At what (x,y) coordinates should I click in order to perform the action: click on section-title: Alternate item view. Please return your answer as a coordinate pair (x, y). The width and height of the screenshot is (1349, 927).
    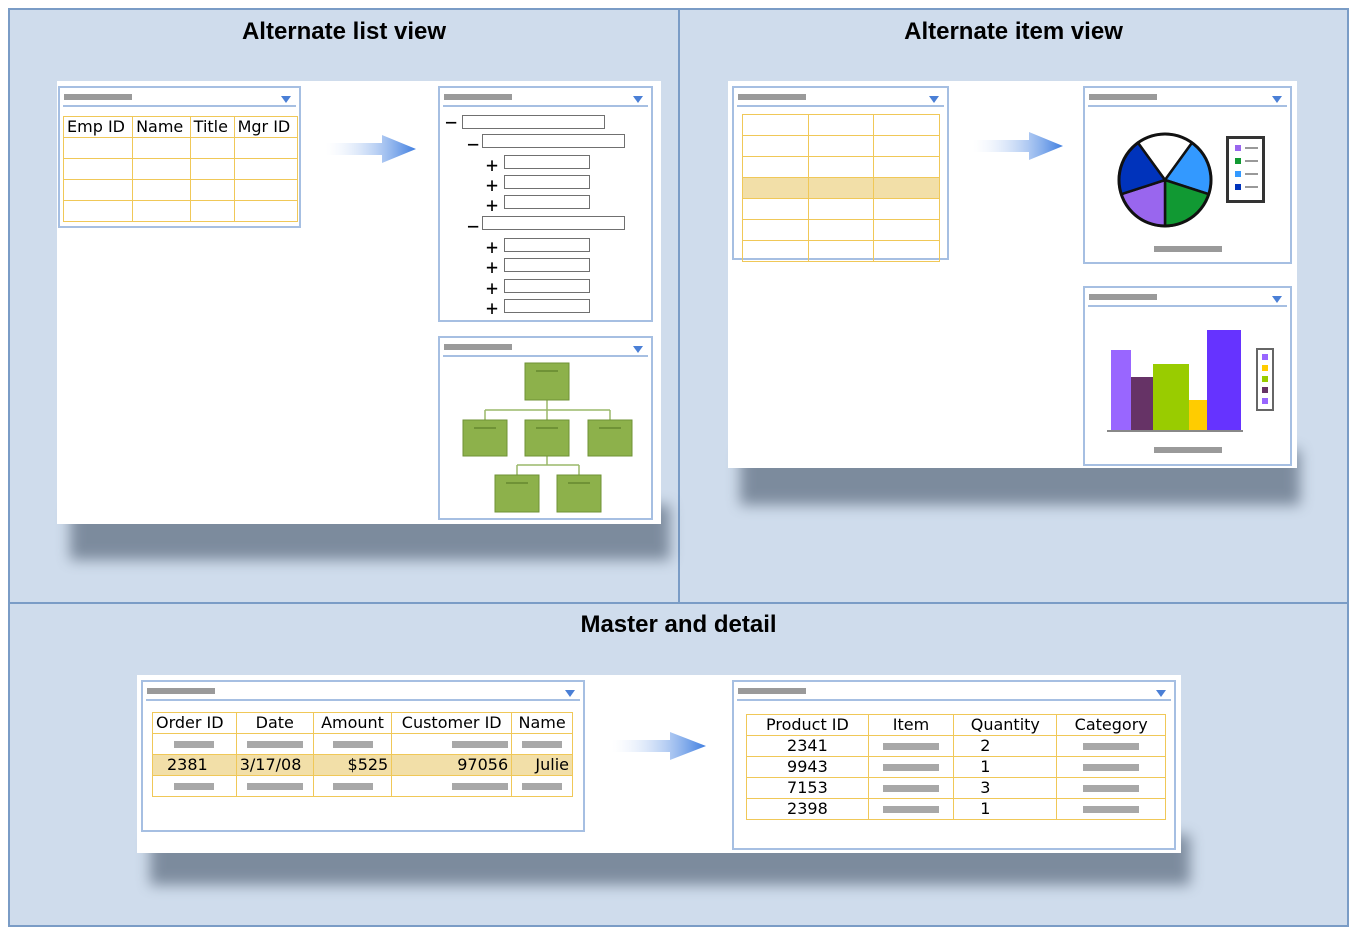
    Looking at the image, I should click on (1013, 31).